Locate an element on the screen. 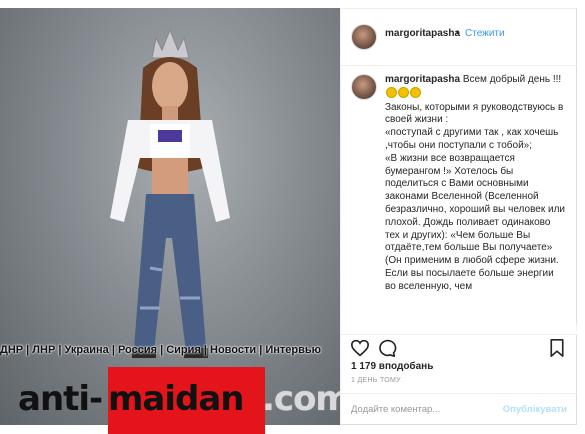 The width and height of the screenshot is (585, 434). logo-text-anti: anti- is located at coordinates (60, 399).